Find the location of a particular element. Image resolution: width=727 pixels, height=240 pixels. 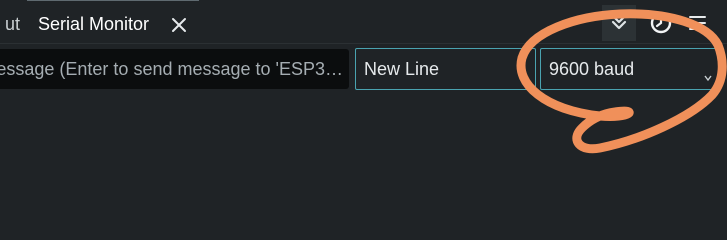

tab-output-label: ut is located at coordinates (12, 24).